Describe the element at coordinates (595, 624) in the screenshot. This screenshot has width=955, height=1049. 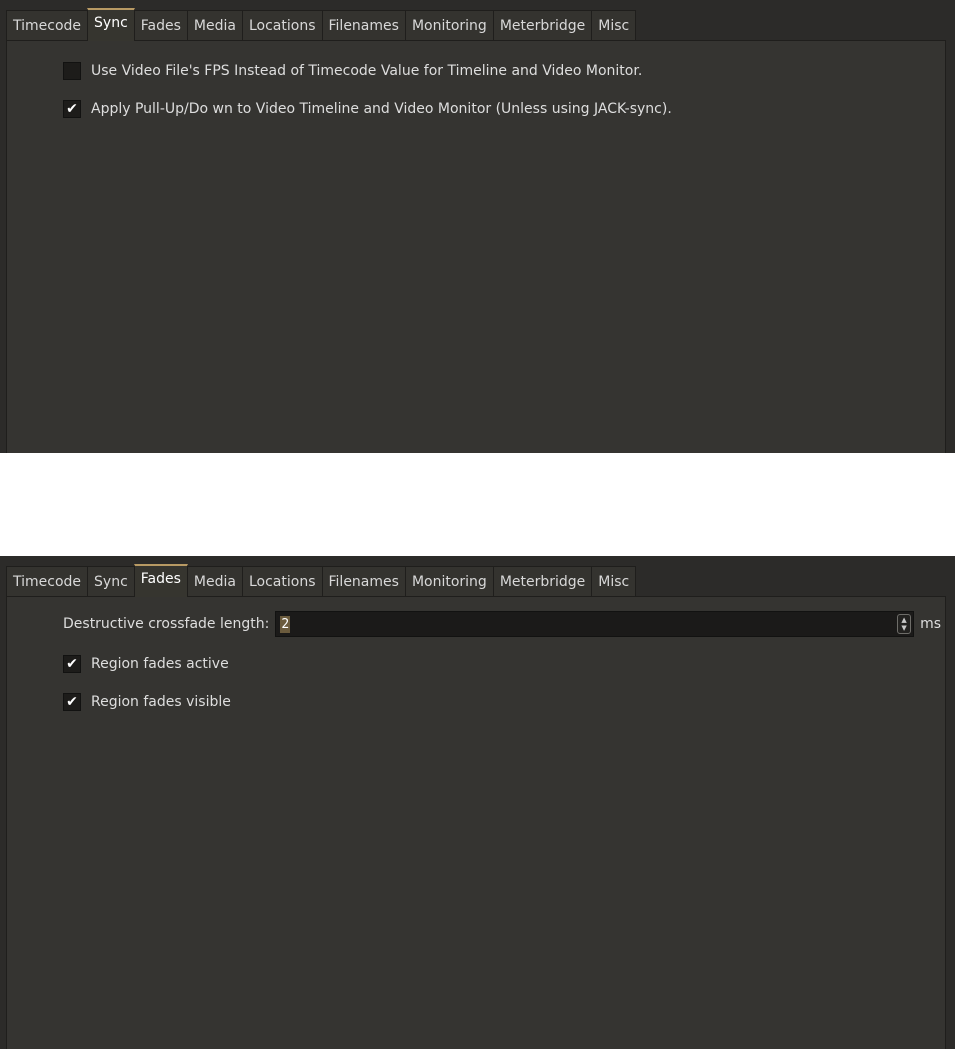
I see `crossfade-length-spinner: 2 ▲ ▼` at that location.